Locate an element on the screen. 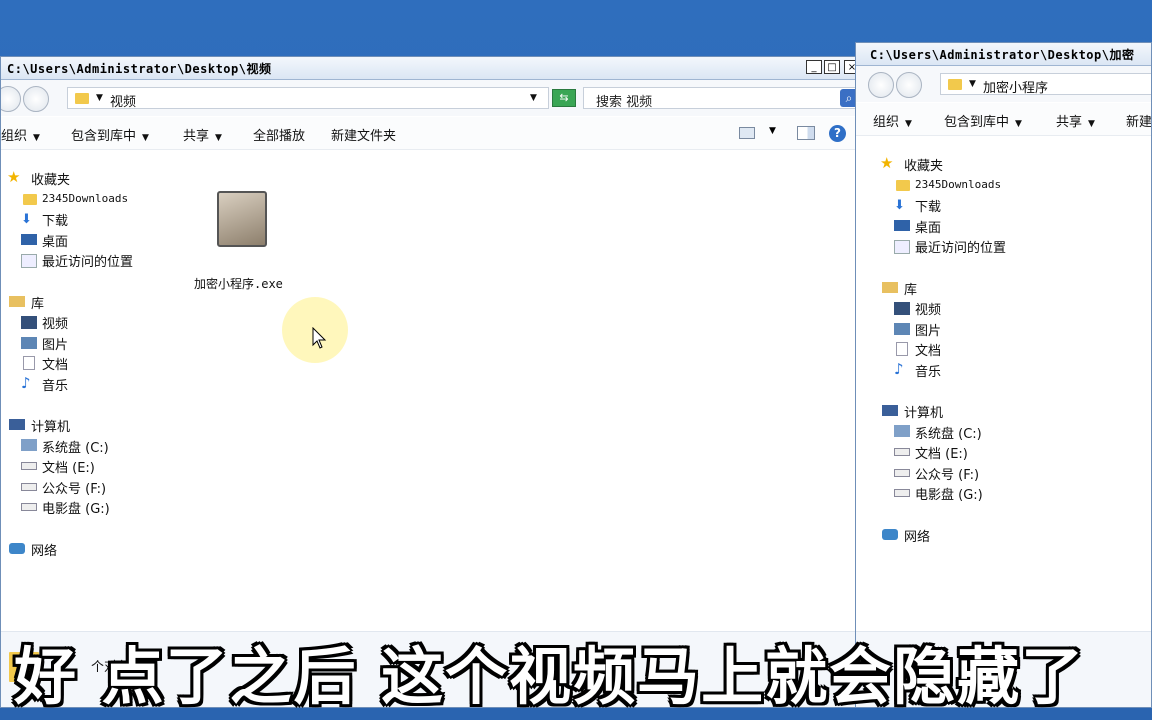  address-text: 加密小程序 is located at coordinates (1016, 88).